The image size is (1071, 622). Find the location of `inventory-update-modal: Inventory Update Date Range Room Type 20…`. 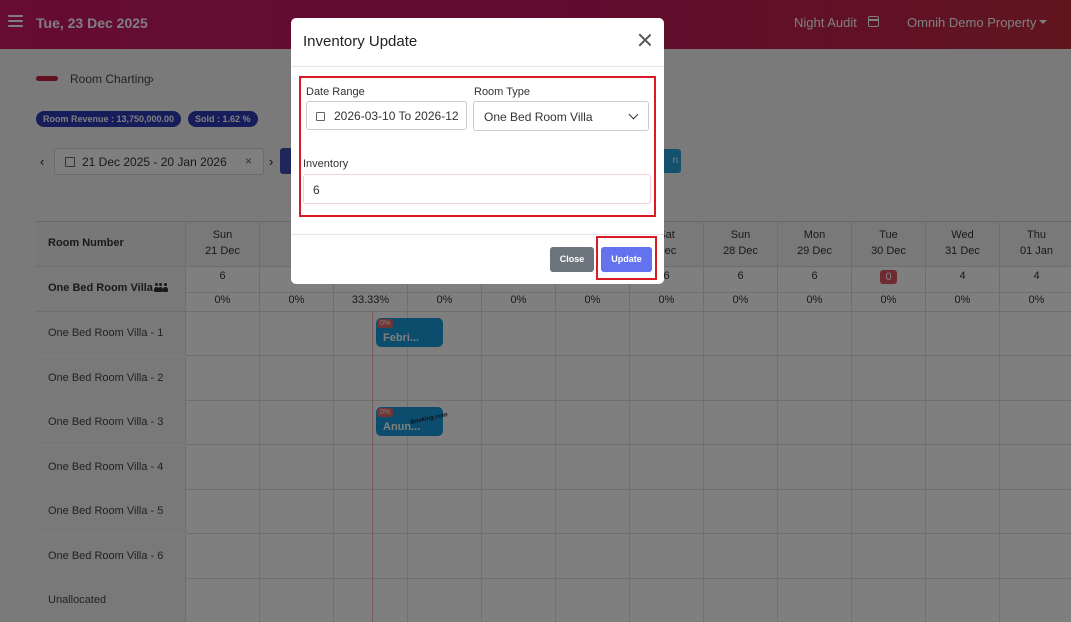

inventory-update-modal: Inventory Update Date Range Room Type 20… is located at coordinates (477, 151).